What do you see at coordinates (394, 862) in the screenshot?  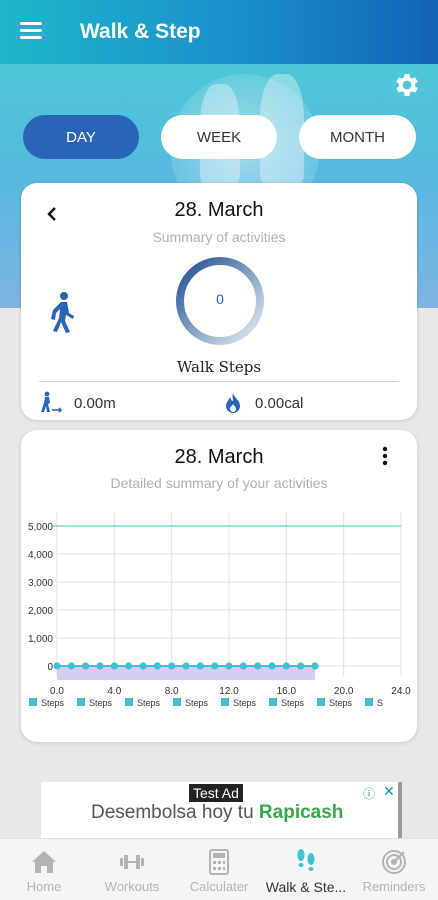 I see `target-icon` at bounding box center [394, 862].